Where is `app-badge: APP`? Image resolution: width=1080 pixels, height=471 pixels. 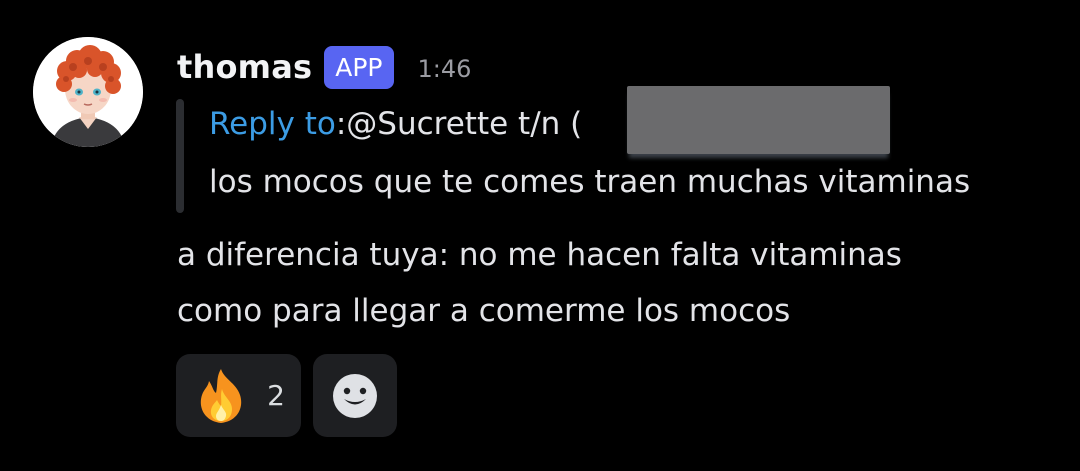
app-badge: APP is located at coordinates (359, 67).